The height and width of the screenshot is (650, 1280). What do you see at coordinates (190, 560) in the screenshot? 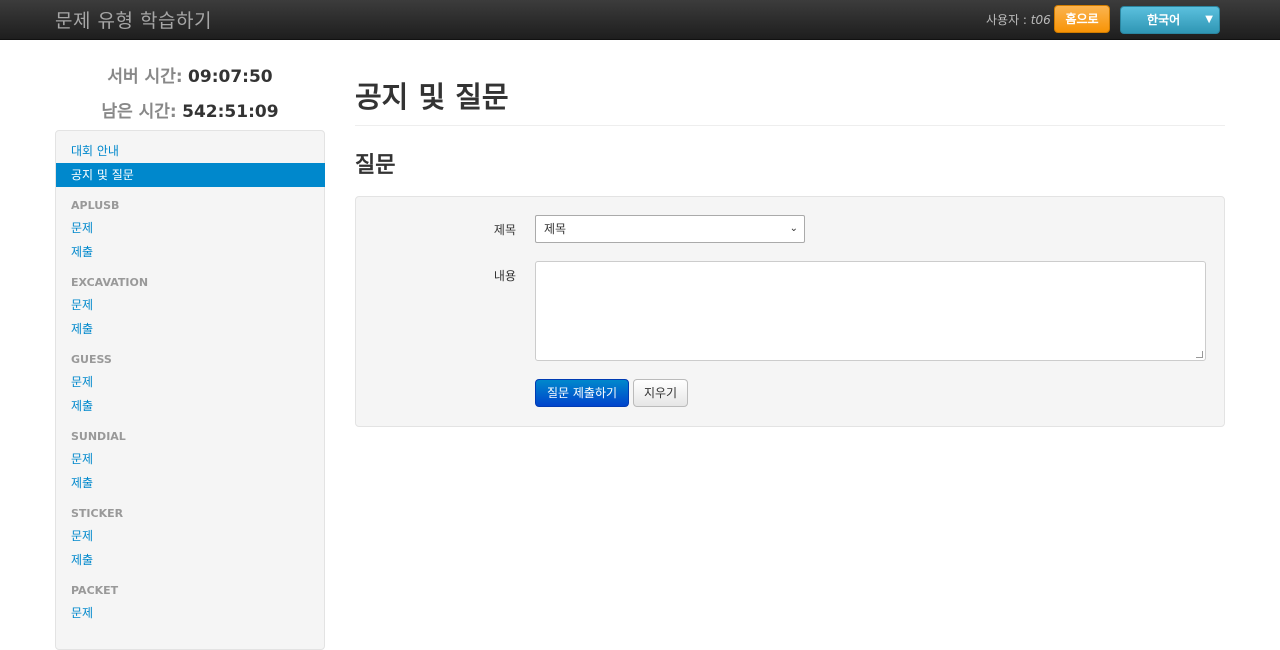
I see `sidebar-item-sticker-submit: 제출` at bounding box center [190, 560].